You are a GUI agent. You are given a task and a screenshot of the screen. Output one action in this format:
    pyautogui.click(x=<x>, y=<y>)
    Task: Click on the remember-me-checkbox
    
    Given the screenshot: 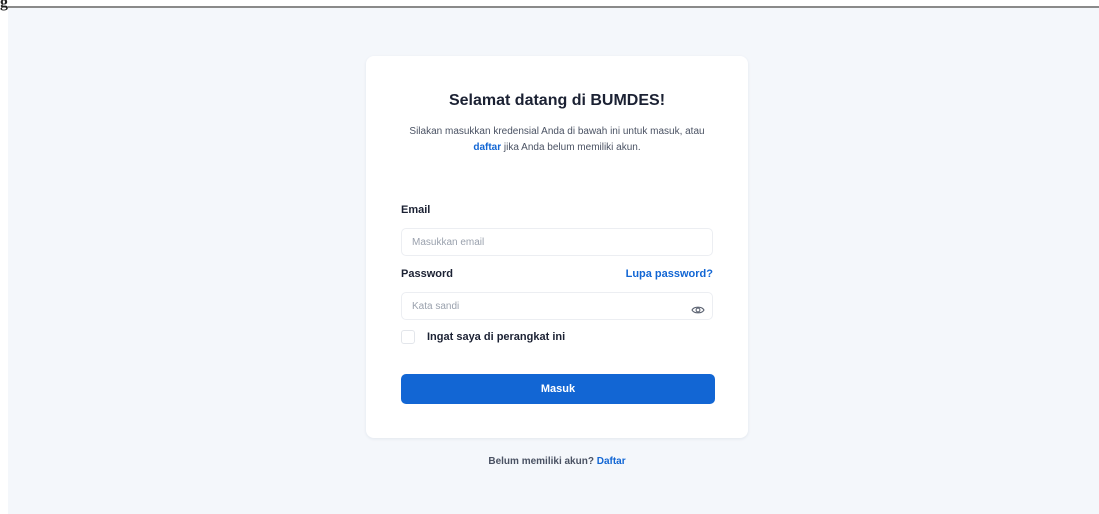 What is the action you would take?
    pyautogui.click(x=408, y=337)
    